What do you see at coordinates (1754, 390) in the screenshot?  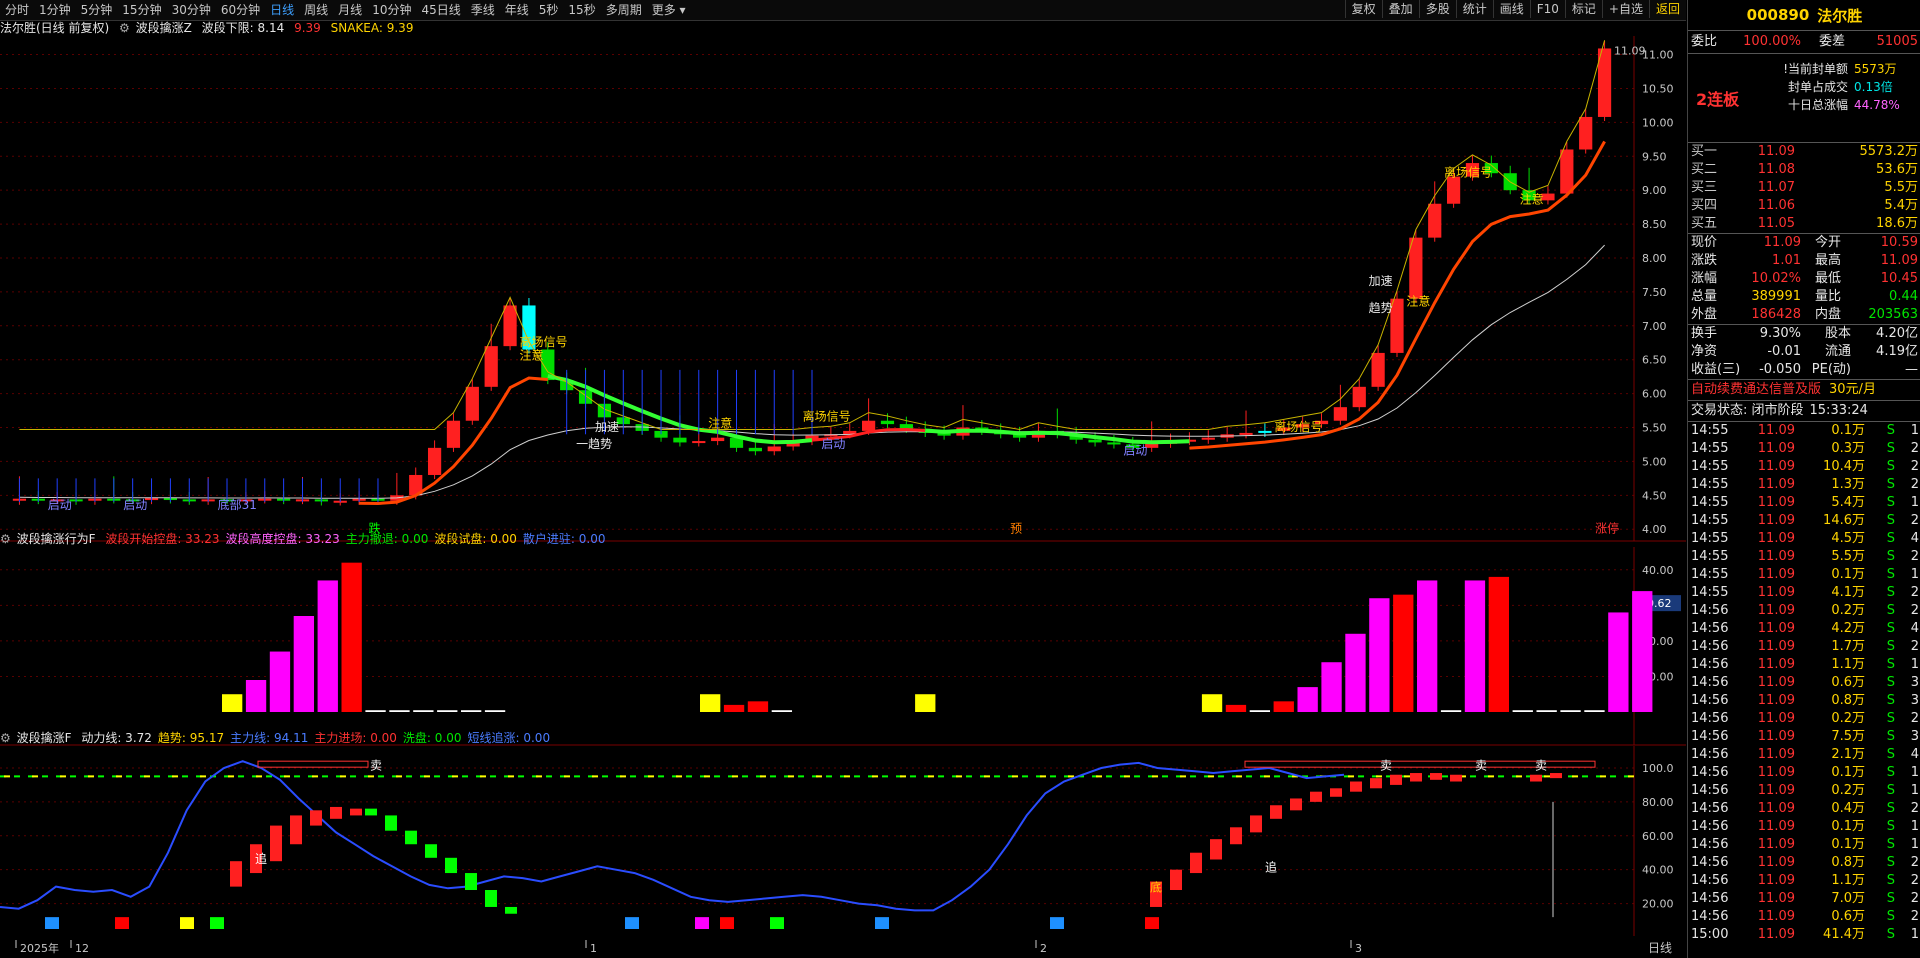 I see `ad-text: 自动续费通达信普及版` at bounding box center [1754, 390].